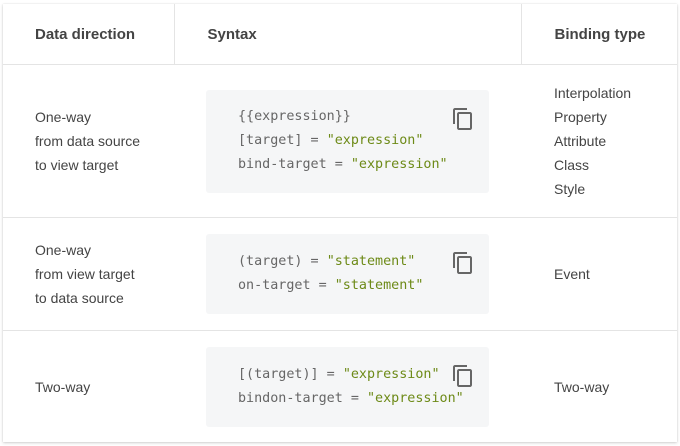  I want to click on direction-line: from data source, so click(88, 141).